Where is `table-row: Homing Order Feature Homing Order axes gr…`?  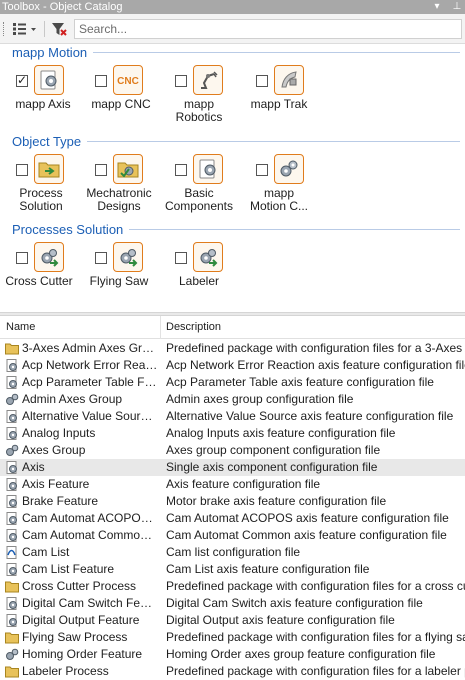 table-row: Homing Order Feature Homing Order axes gr… is located at coordinates (232, 654).